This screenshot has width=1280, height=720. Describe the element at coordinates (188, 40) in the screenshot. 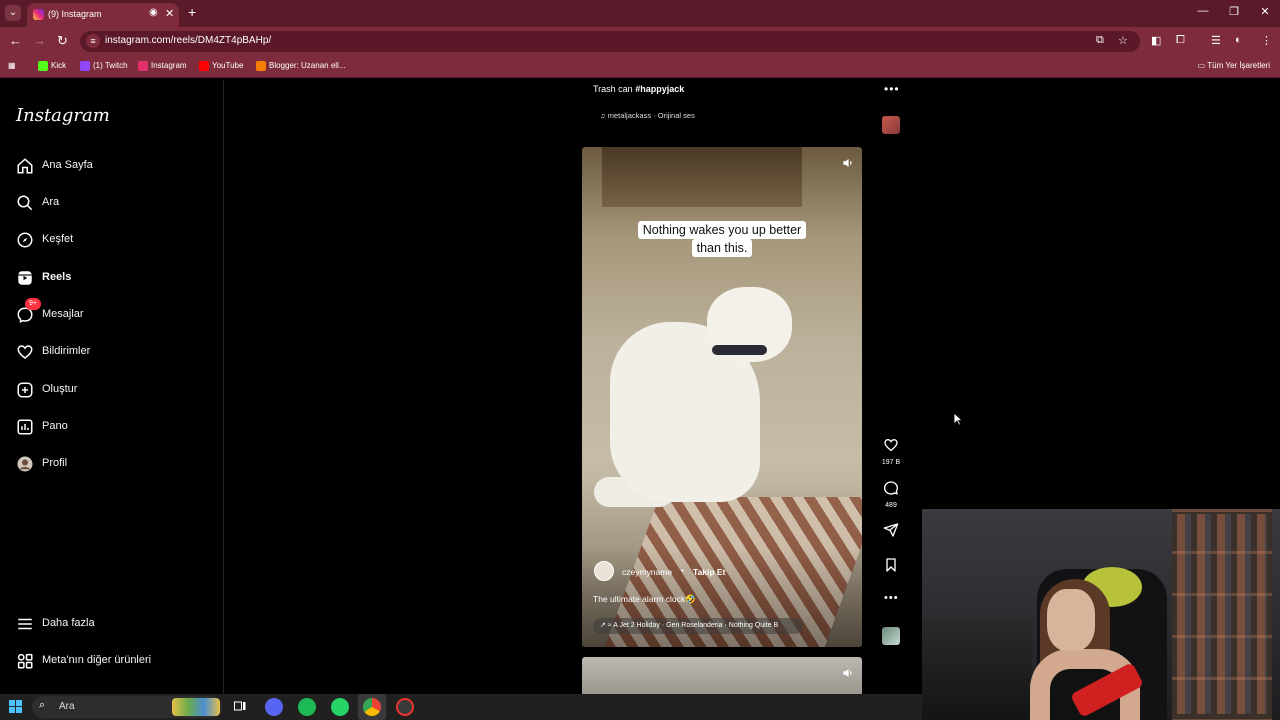

I see `url-text: instagram.com/reels/DM4ZT4pBAHp/` at that location.